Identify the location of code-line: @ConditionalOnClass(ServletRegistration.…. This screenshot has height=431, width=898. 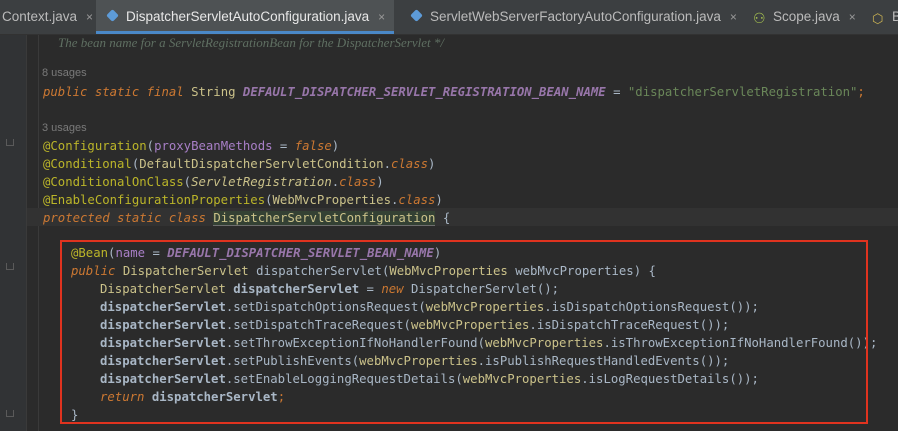
(213, 182).